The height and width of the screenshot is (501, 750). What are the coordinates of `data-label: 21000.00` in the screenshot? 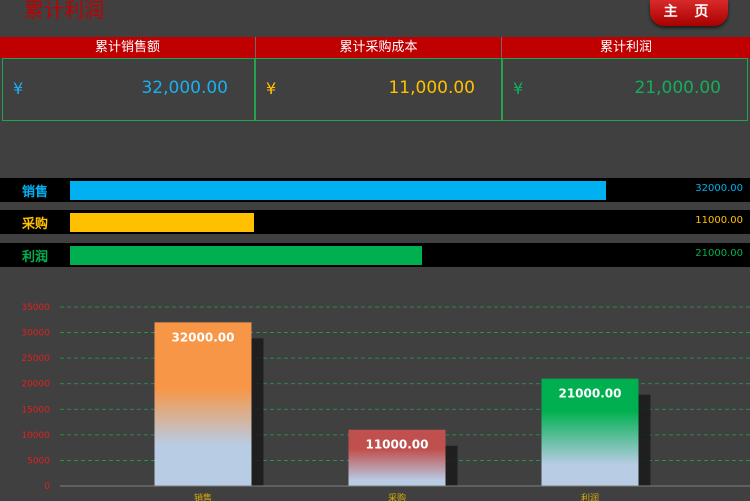 It's located at (589, 394).